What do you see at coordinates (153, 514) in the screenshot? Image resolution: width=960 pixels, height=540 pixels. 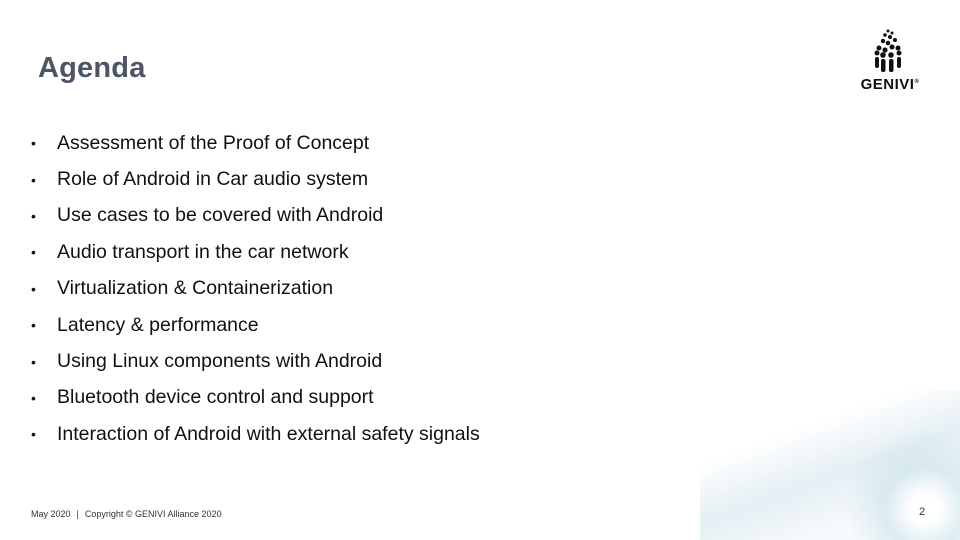 I see `footer-copyright: Copyright © GENIVI Alliance 2020` at bounding box center [153, 514].